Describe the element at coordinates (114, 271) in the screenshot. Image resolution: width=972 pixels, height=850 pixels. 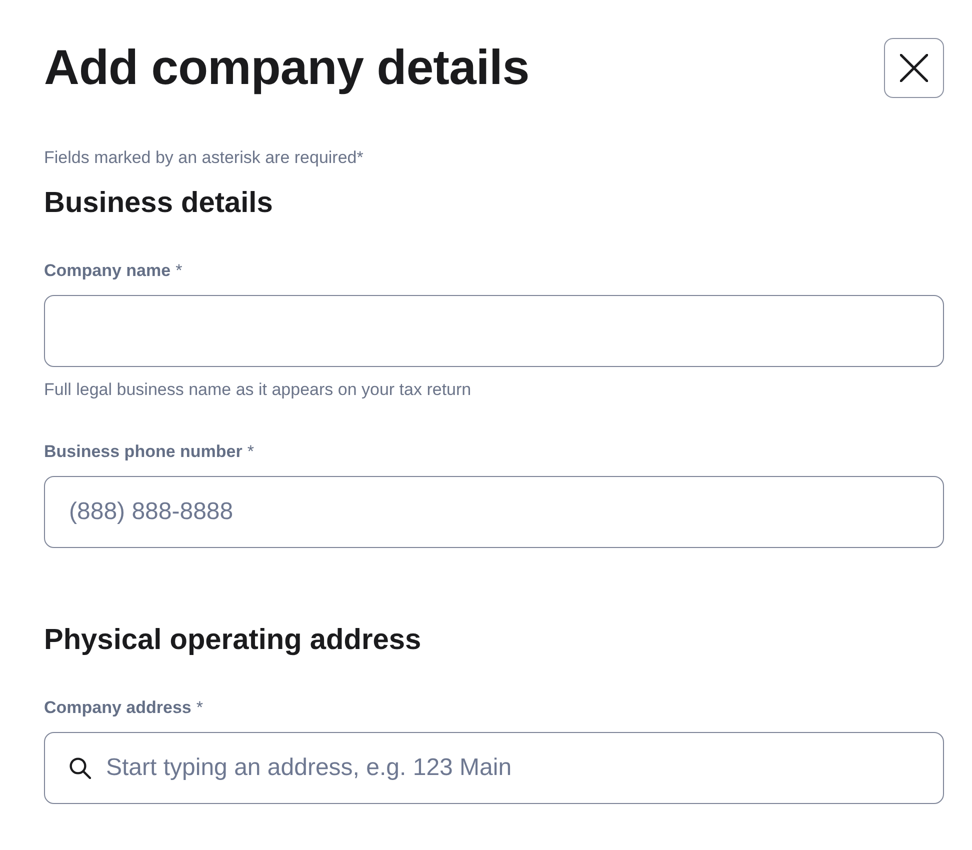
I see `field-label: Company name *` at that location.